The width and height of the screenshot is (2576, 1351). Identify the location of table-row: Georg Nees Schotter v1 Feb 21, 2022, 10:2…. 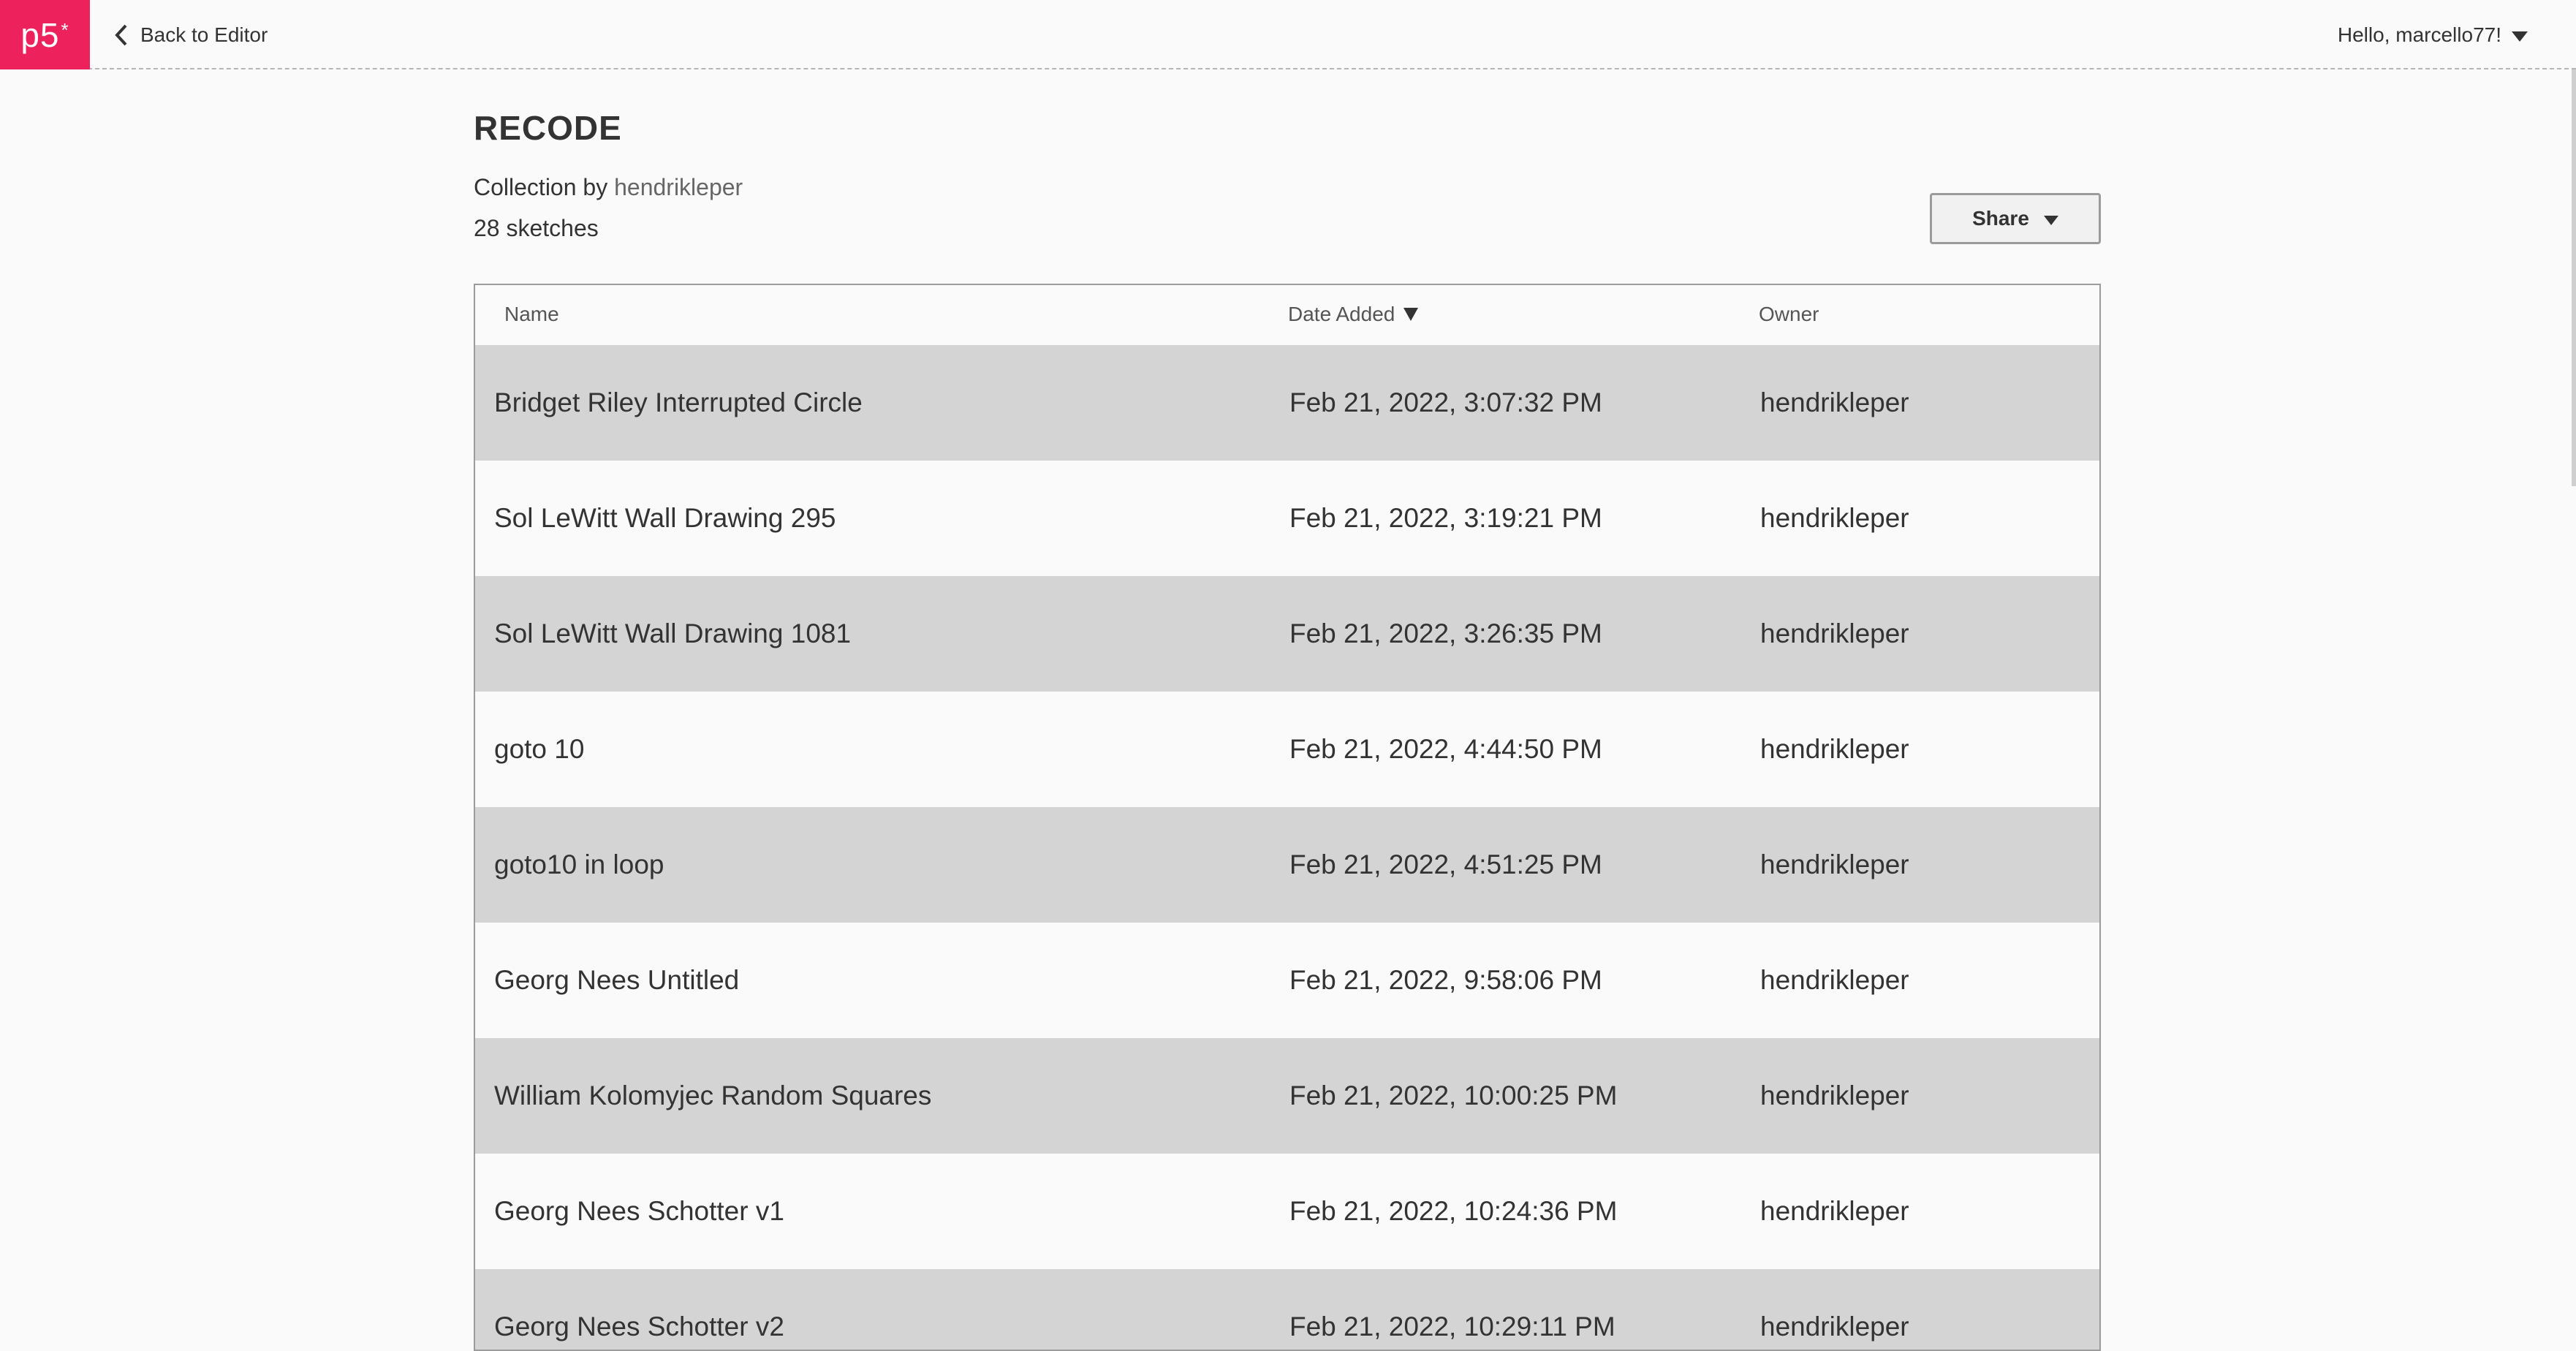
(1287, 1211).